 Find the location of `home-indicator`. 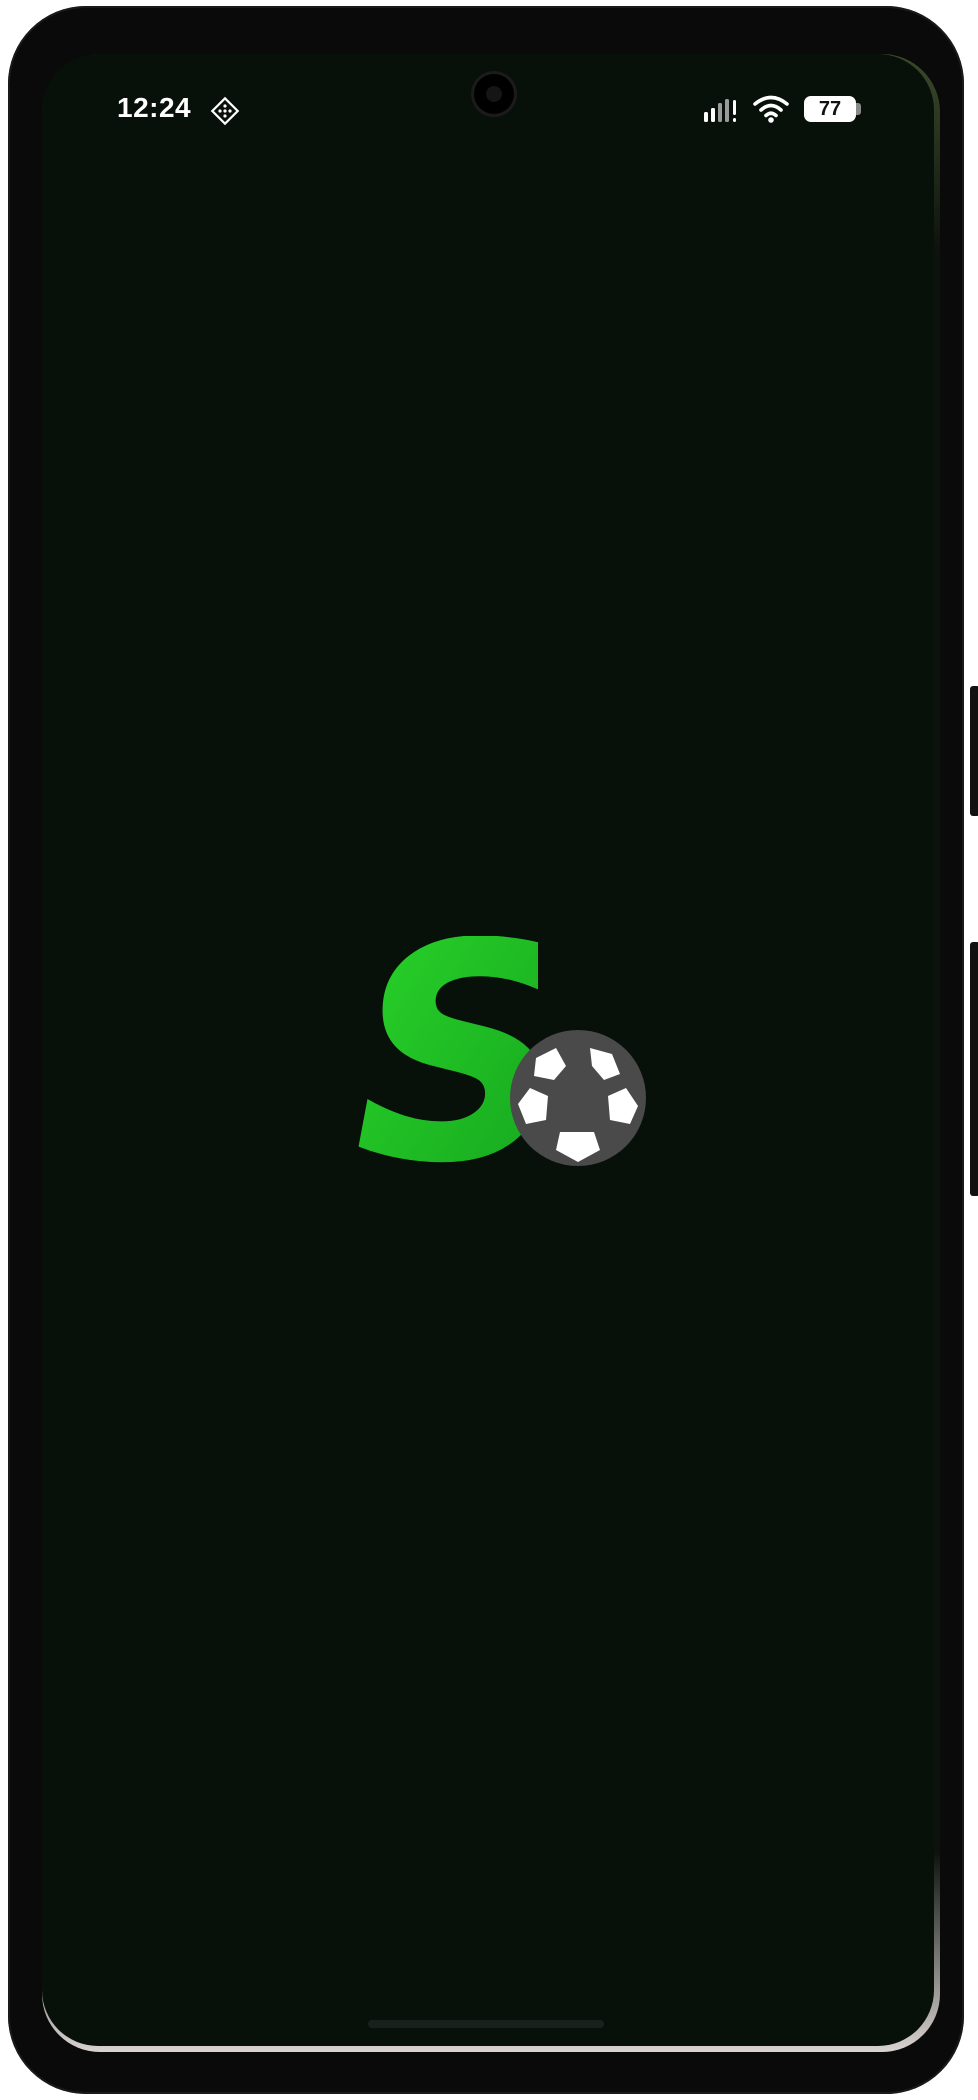

home-indicator is located at coordinates (486, 2024).